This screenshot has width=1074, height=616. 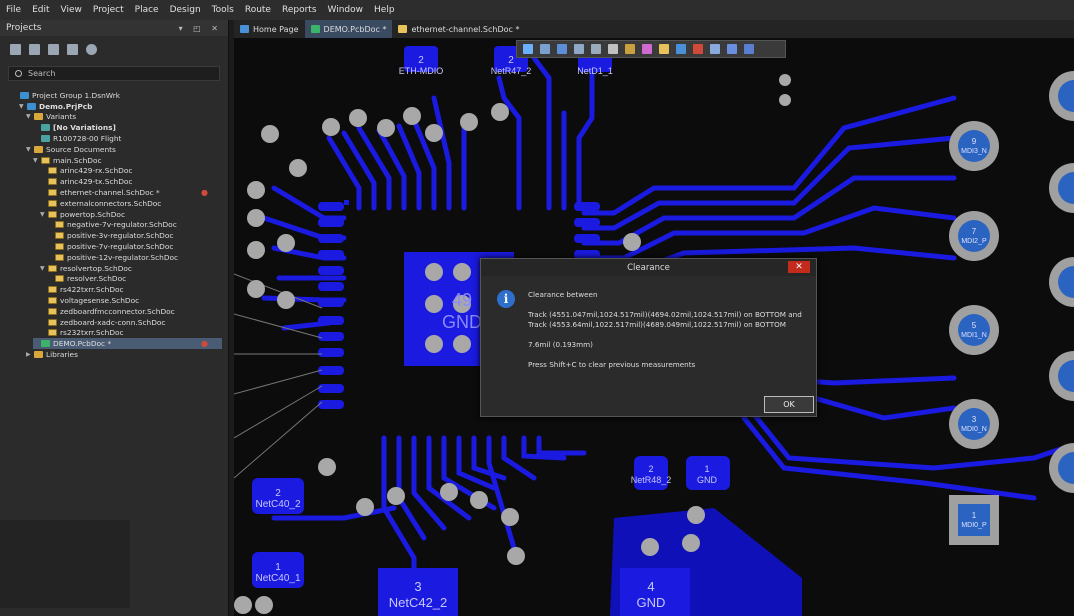 I want to click on menu-help: Help, so click(x=384, y=10).